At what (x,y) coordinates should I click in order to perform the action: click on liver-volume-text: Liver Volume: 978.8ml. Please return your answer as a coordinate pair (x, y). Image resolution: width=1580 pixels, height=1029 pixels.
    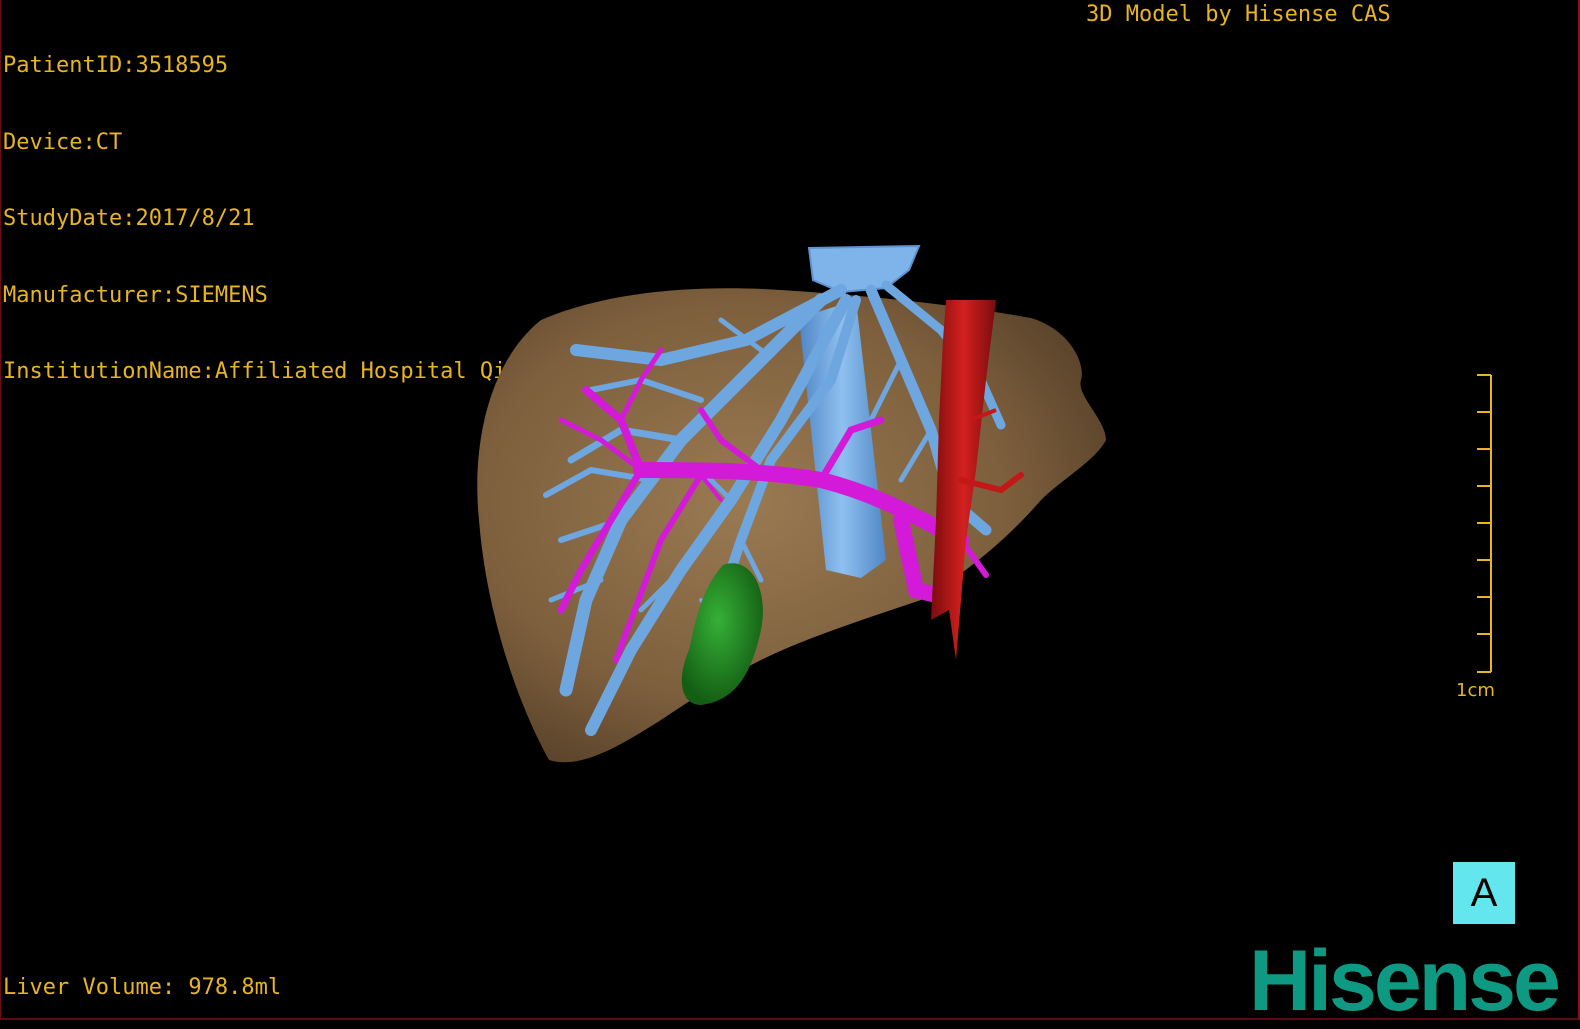
    Looking at the image, I should click on (142, 987).